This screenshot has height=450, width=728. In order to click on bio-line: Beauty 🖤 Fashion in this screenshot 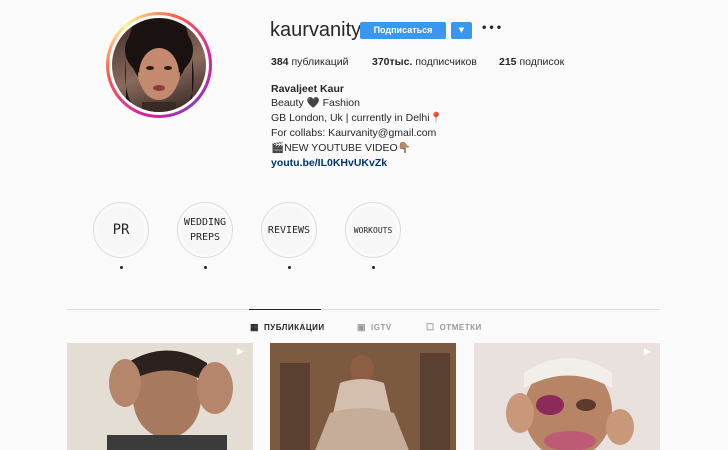, I will do `click(315, 103)`.